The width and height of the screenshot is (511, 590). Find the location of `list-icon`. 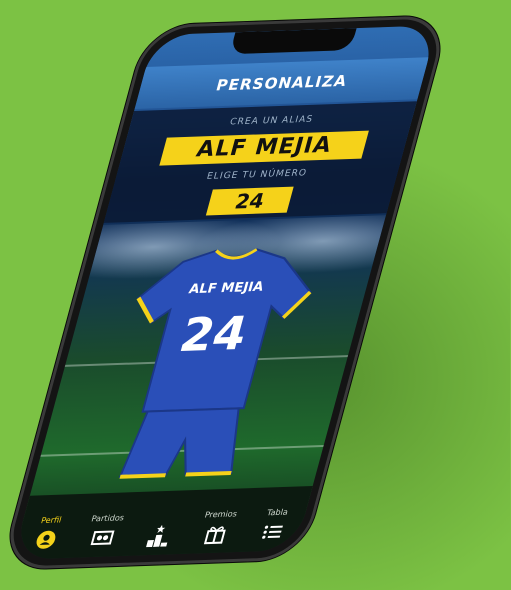

list-icon is located at coordinates (272, 532).